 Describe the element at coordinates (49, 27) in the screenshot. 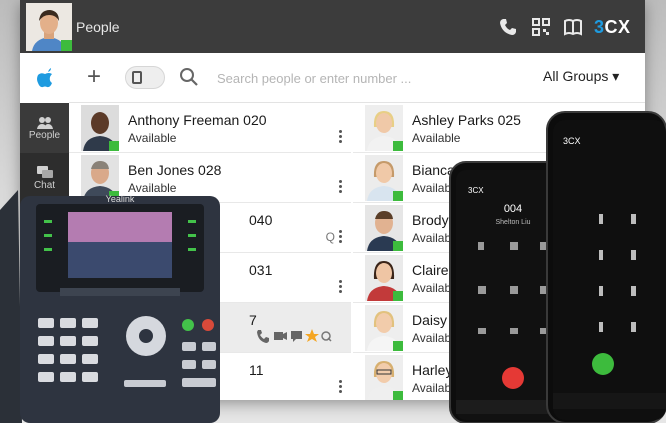

I see `user-avatar` at that location.